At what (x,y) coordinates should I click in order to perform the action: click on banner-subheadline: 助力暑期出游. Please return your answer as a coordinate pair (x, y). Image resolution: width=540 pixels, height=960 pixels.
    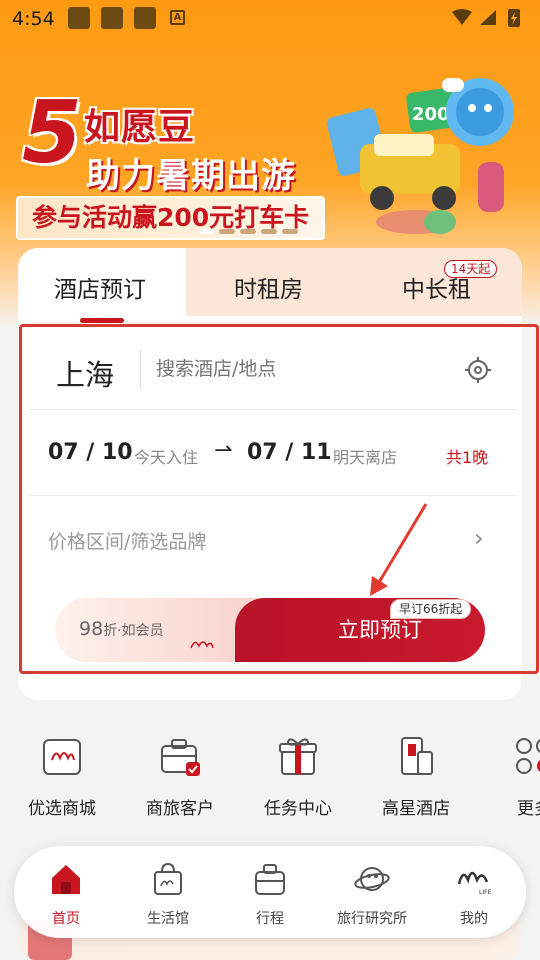
    Looking at the image, I should click on (191, 176).